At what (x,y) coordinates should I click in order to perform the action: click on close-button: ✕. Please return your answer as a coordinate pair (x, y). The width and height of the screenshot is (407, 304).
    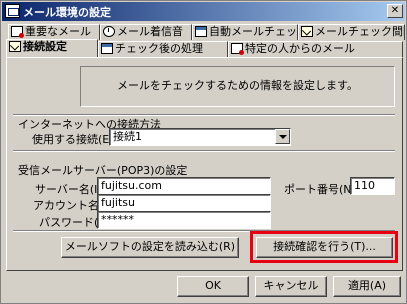
    Looking at the image, I should click on (395, 11).